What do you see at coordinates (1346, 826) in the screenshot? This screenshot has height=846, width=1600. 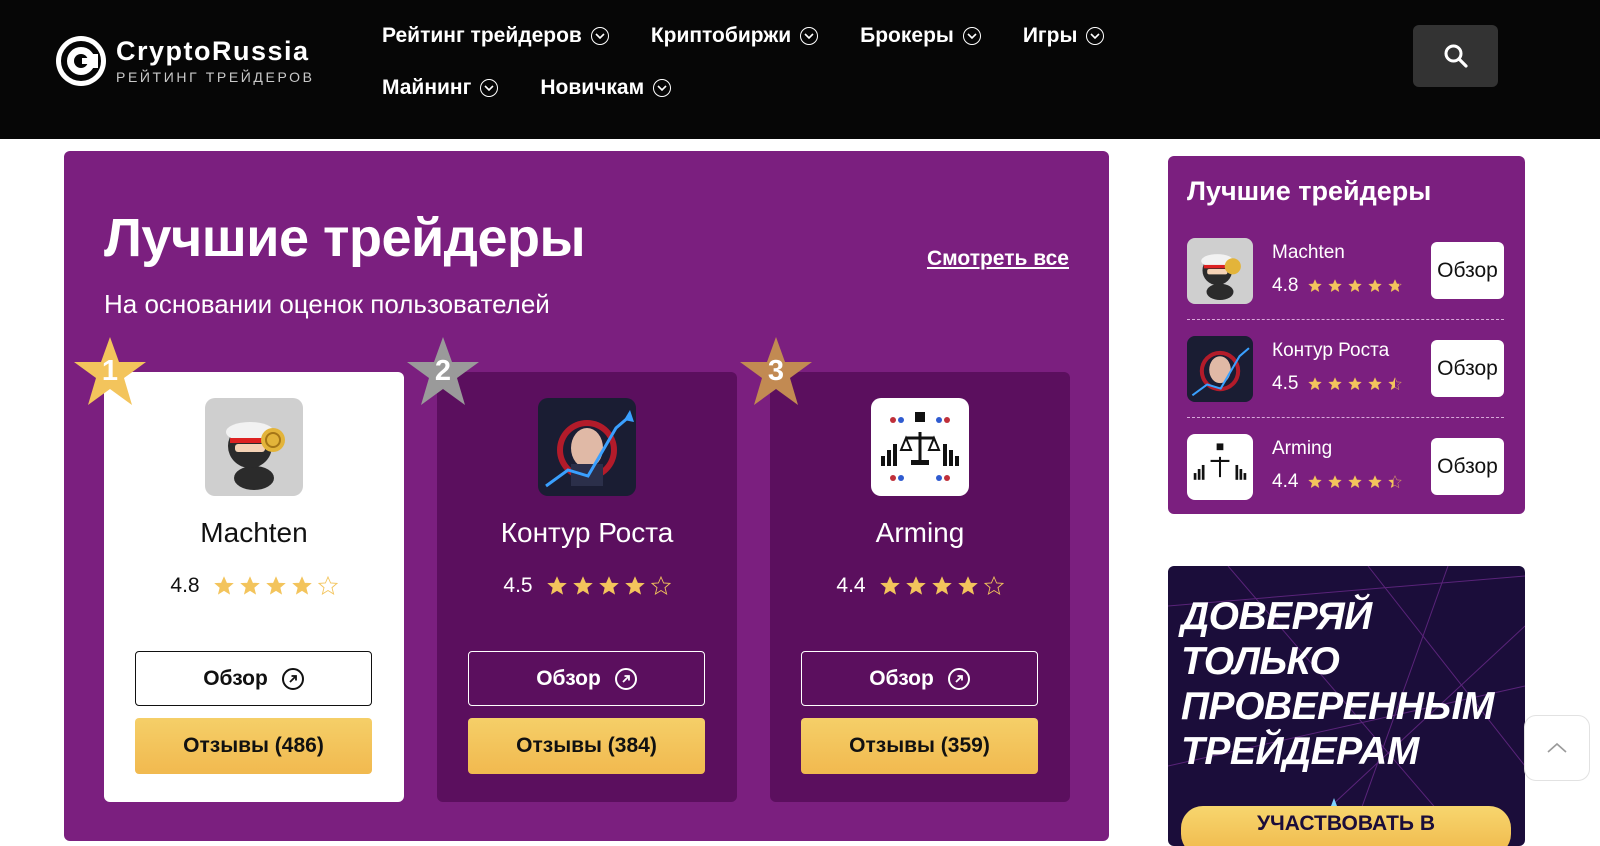 I see `participate-button: УЧАСТВОВАТЬ В` at bounding box center [1346, 826].